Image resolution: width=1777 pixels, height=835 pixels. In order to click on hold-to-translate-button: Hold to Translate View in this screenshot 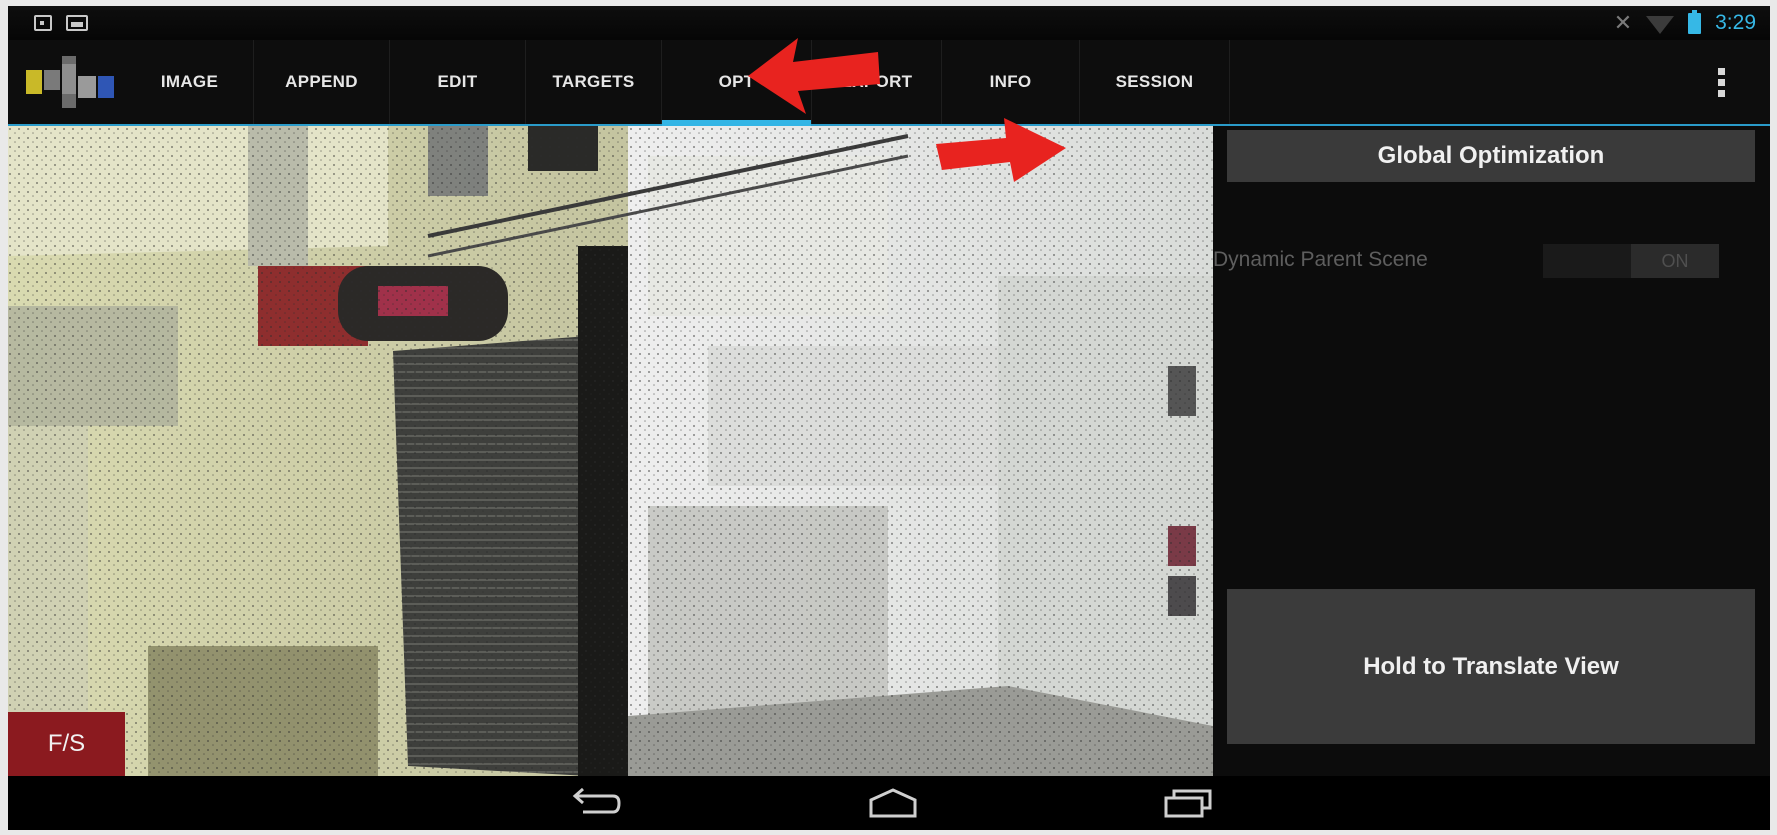, I will do `click(1491, 666)`.